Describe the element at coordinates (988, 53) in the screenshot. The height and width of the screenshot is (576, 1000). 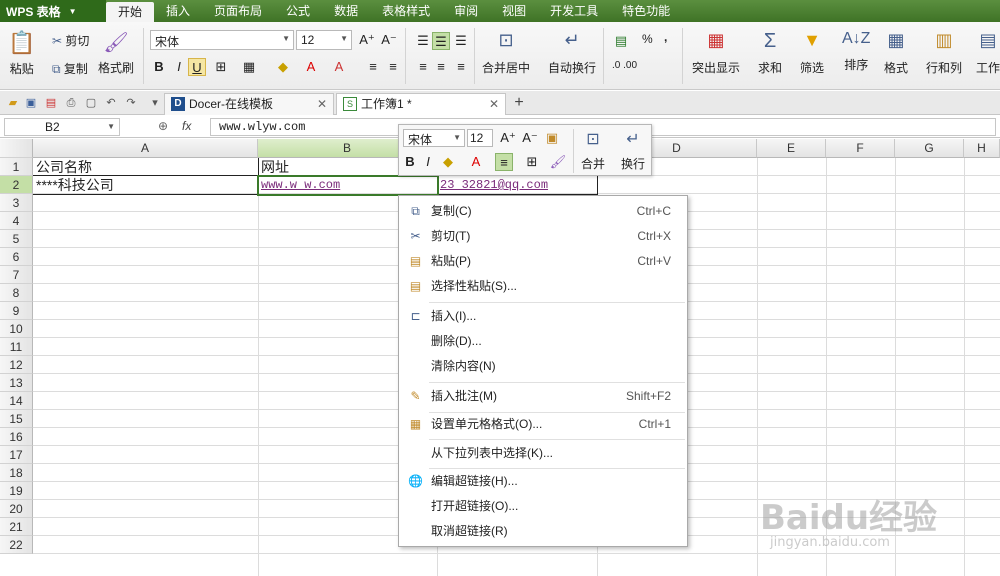
I see `worksheet-button: ▤ 工作` at that location.